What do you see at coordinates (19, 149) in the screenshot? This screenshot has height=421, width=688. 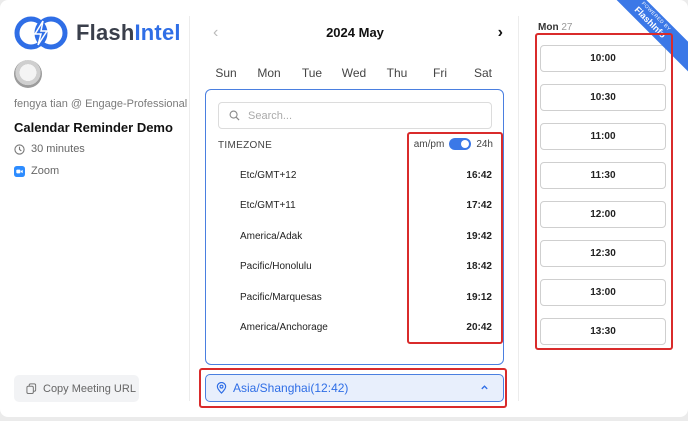 I see `clock-icon` at bounding box center [19, 149].